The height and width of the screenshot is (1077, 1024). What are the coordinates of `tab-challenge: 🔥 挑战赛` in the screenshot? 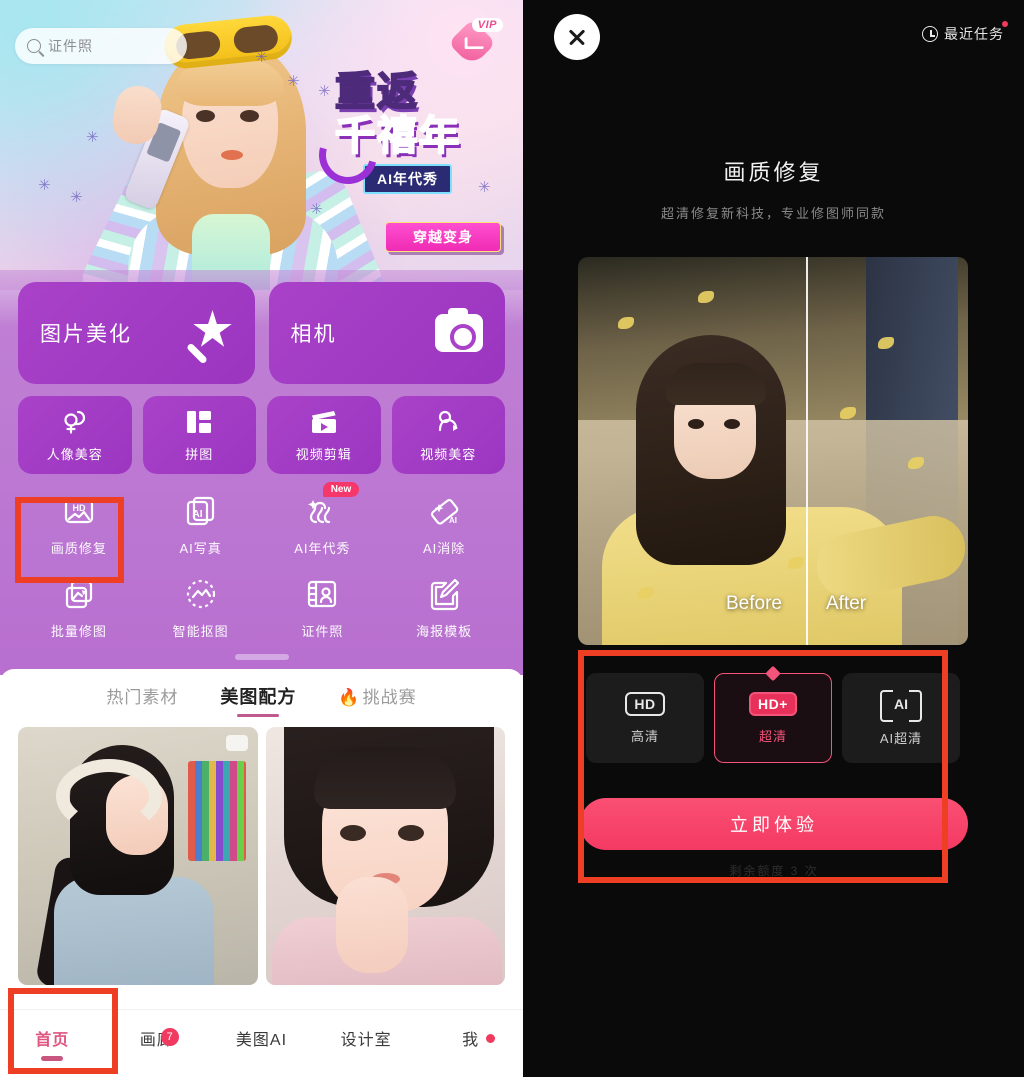 It's located at (377, 701).